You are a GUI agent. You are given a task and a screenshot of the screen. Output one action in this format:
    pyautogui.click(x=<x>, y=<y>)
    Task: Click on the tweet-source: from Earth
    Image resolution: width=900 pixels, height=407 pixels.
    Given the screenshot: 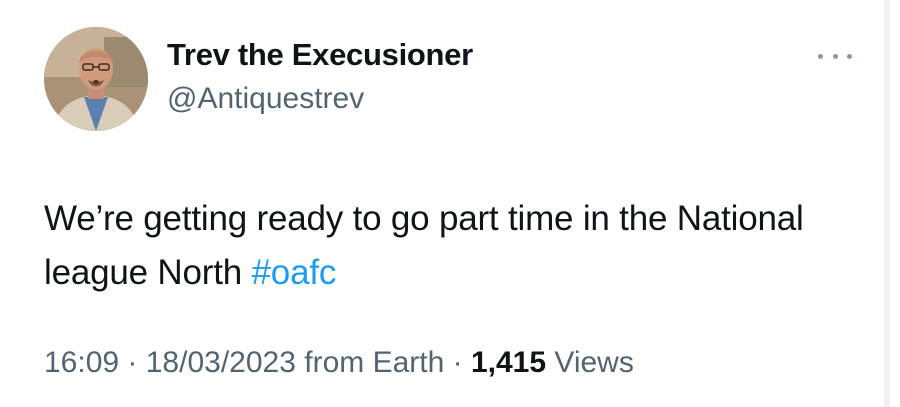 What is the action you would take?
    pyautogui.click(x=370, y=362)
    